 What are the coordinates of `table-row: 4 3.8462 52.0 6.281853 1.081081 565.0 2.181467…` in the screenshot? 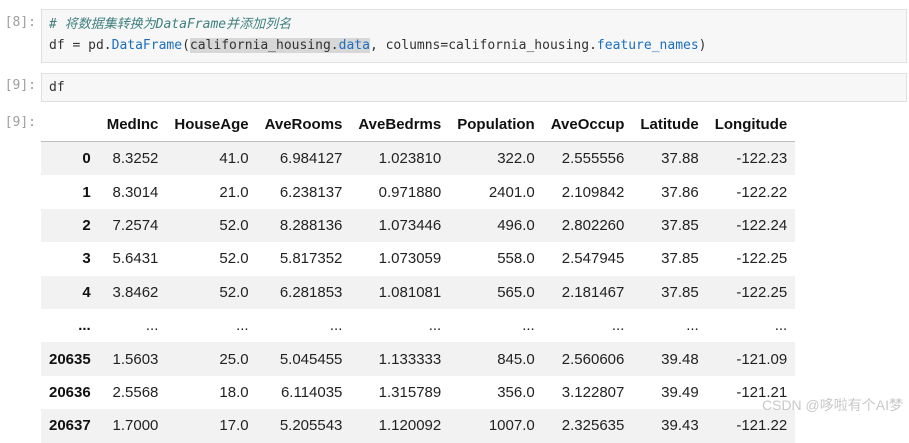 It's located at (418, 292).